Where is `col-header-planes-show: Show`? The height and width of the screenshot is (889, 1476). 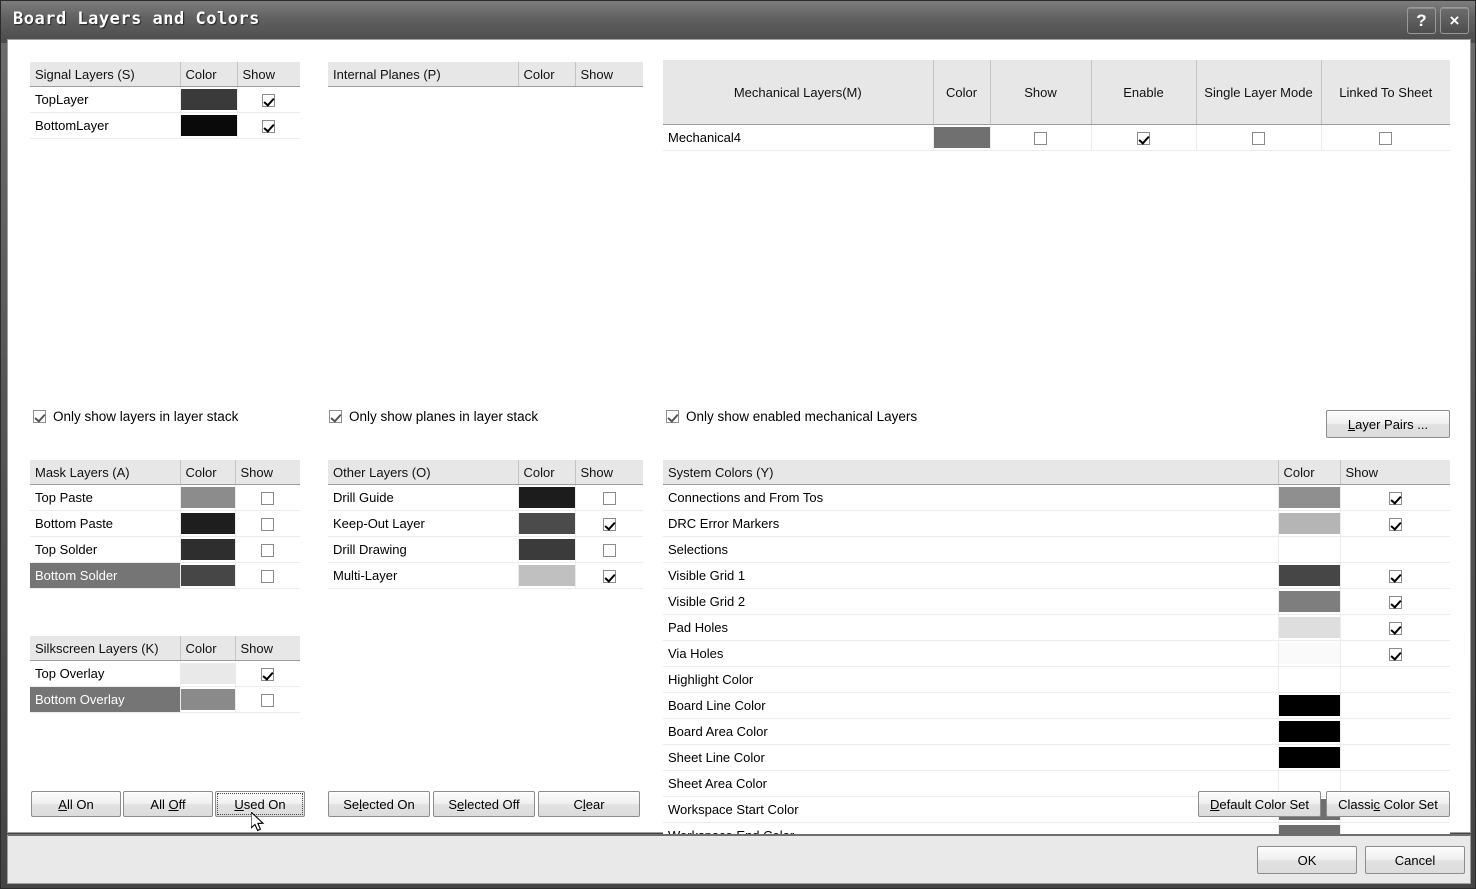
col-header-planes-show: Show is located at coordinates (609, 74).